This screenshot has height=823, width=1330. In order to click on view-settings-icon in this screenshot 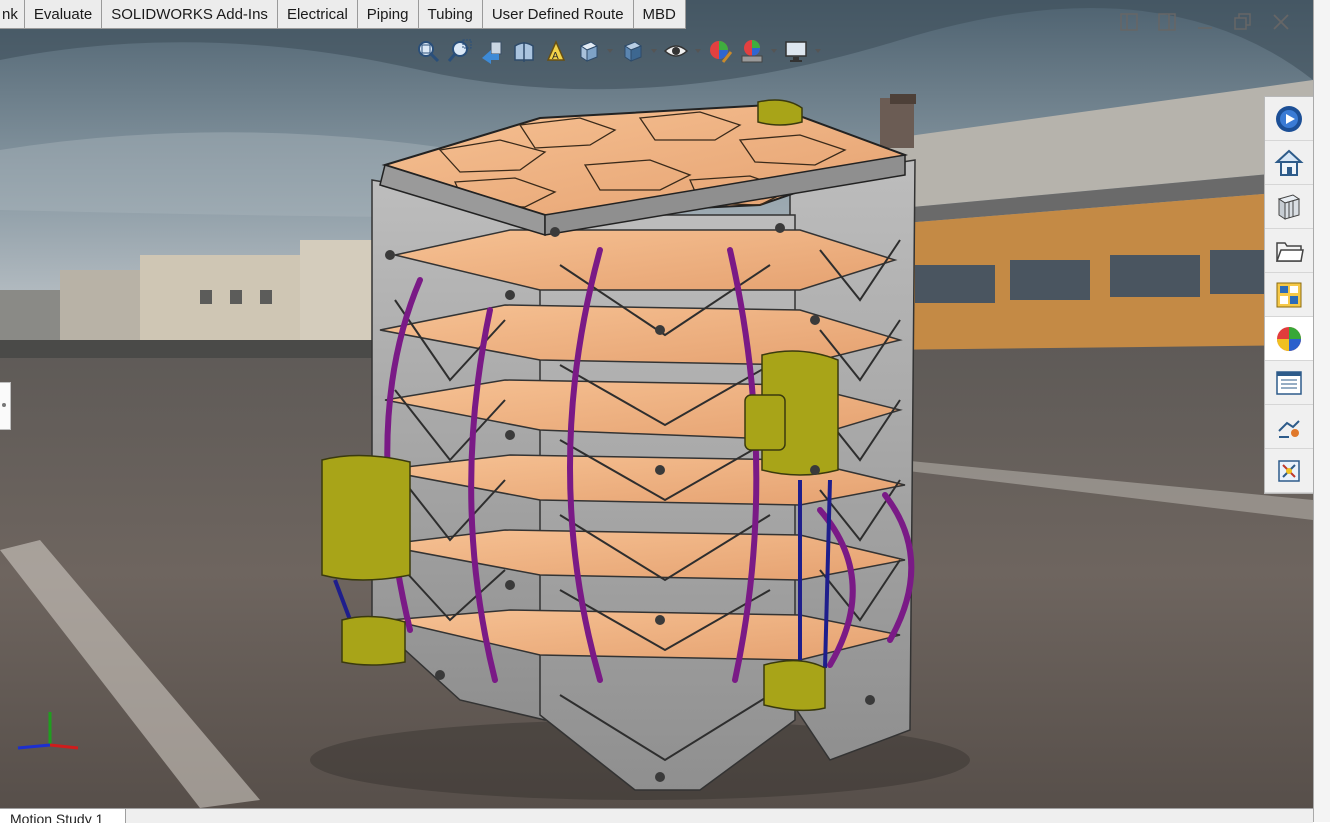, I will do `click(796, 51)`.